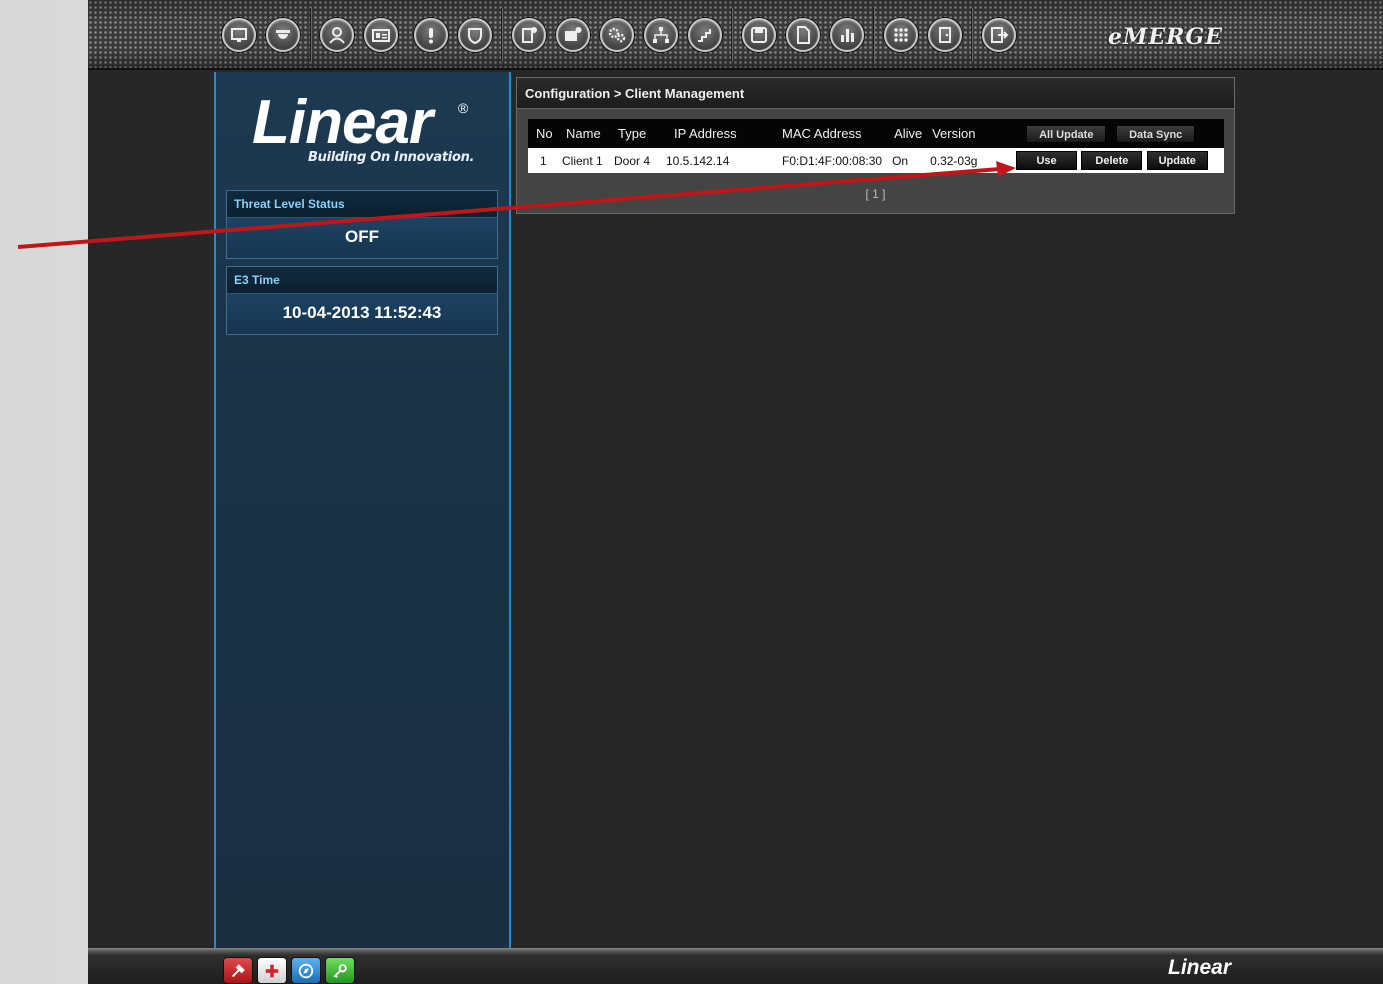 This screenshot has height=984, width=1383. I want to click on footer-linear-logo: Linear, so click(1200, 967).